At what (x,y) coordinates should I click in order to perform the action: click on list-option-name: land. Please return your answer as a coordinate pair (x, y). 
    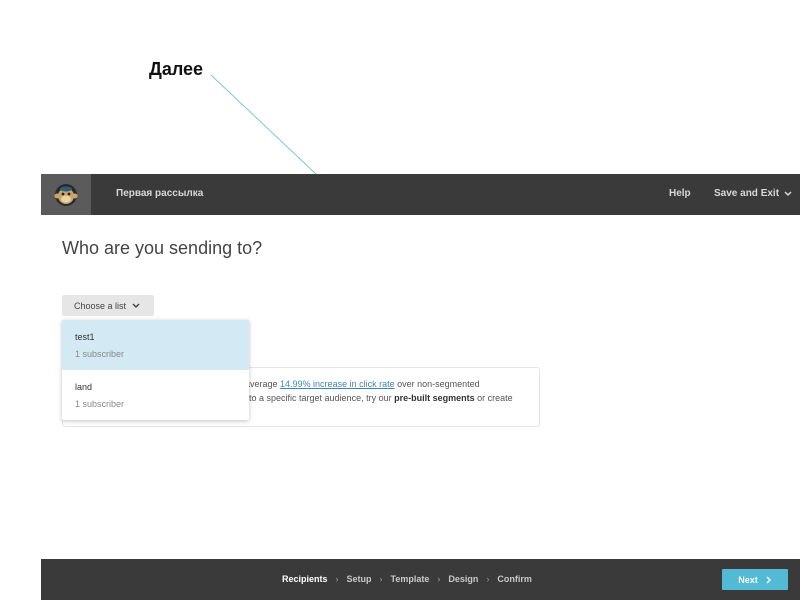
    Looking at the image, I should click on (84, 387).